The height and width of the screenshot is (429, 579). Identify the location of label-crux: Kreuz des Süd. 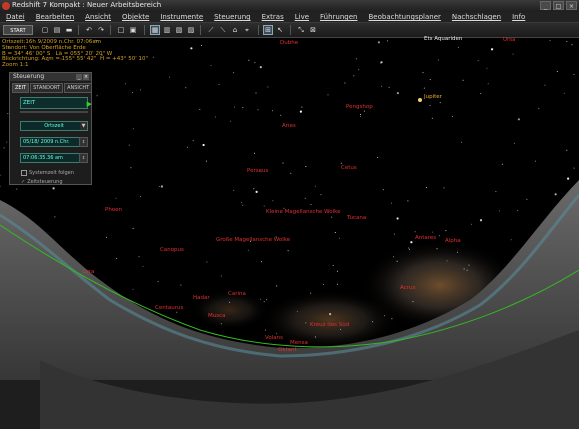
(329, 325).